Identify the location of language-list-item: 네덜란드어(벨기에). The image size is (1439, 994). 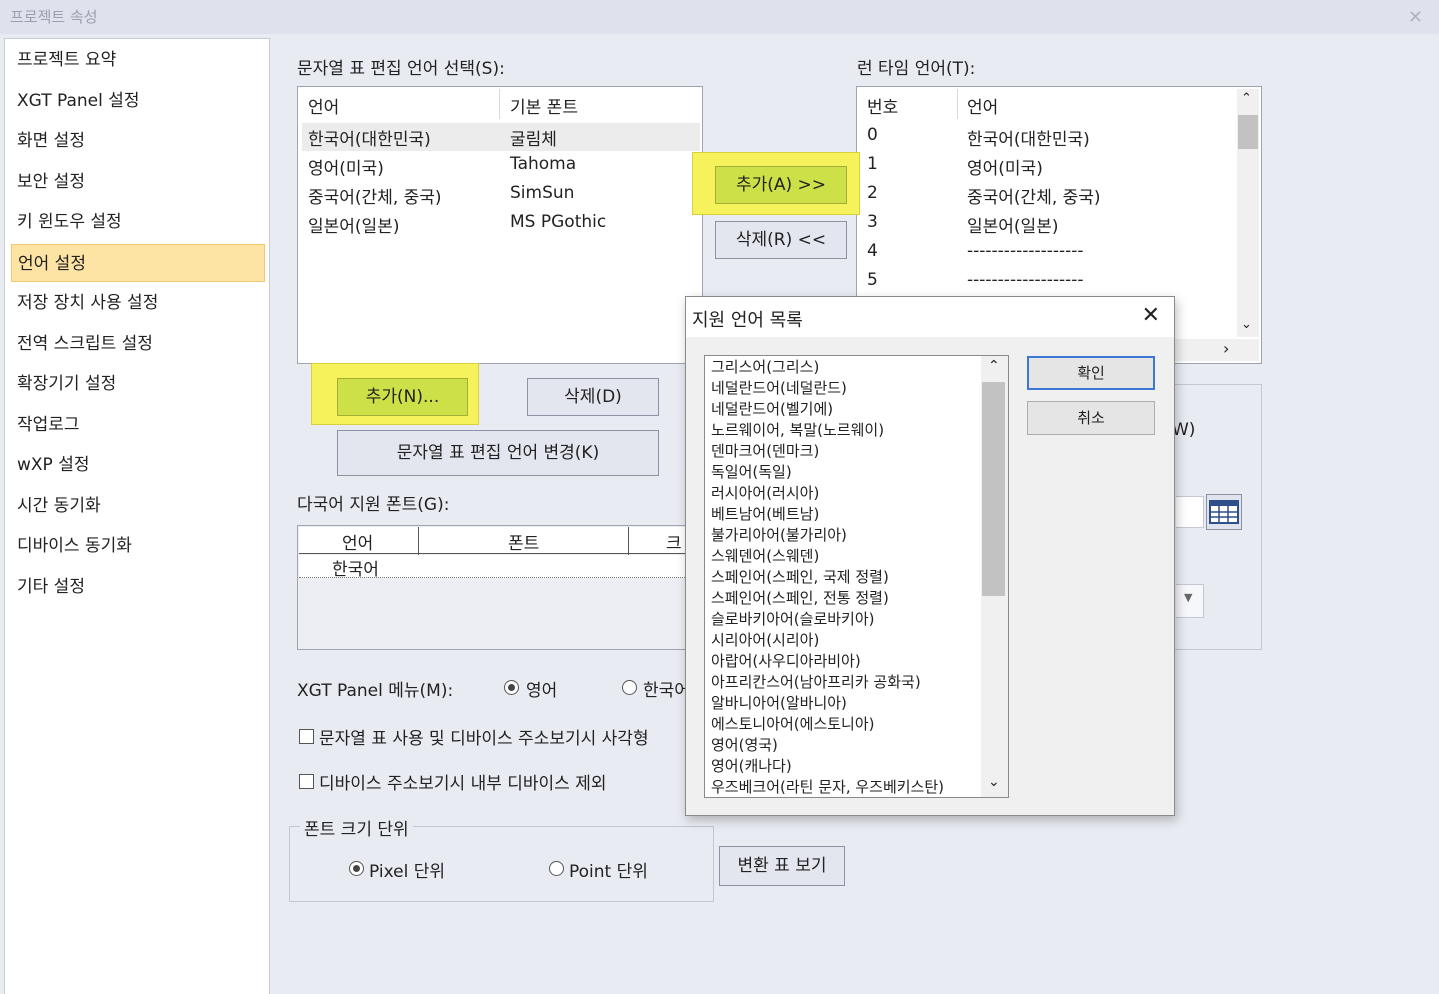
(772, 409).